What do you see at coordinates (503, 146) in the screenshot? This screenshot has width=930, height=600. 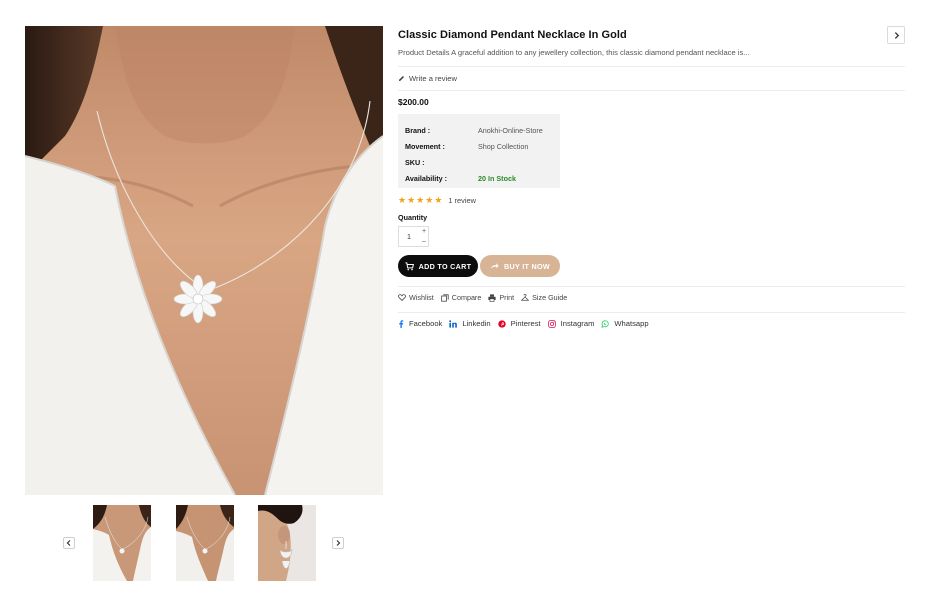 I see `info-value: Shop Collection` at bounding box center [503, 146].